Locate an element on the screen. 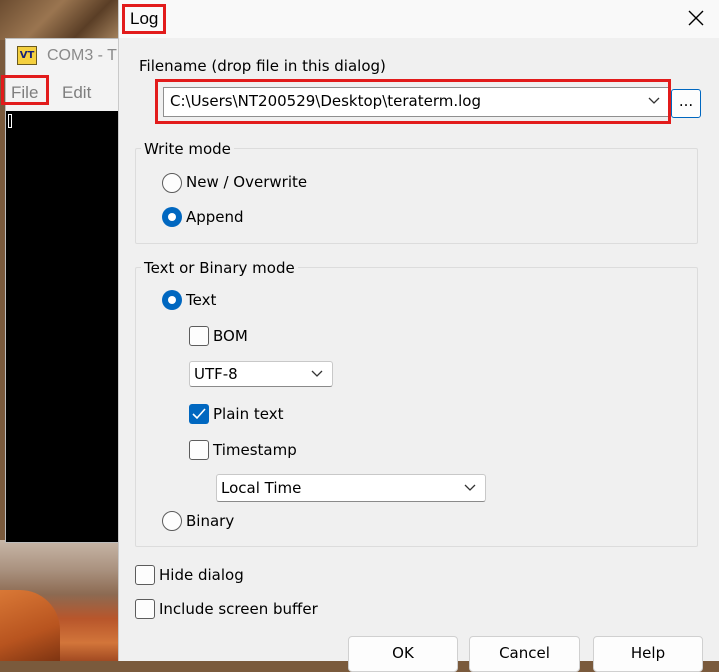 This screenshot has width=719, height=672. new-overwrite-radio is located at coordinates (172, 183).